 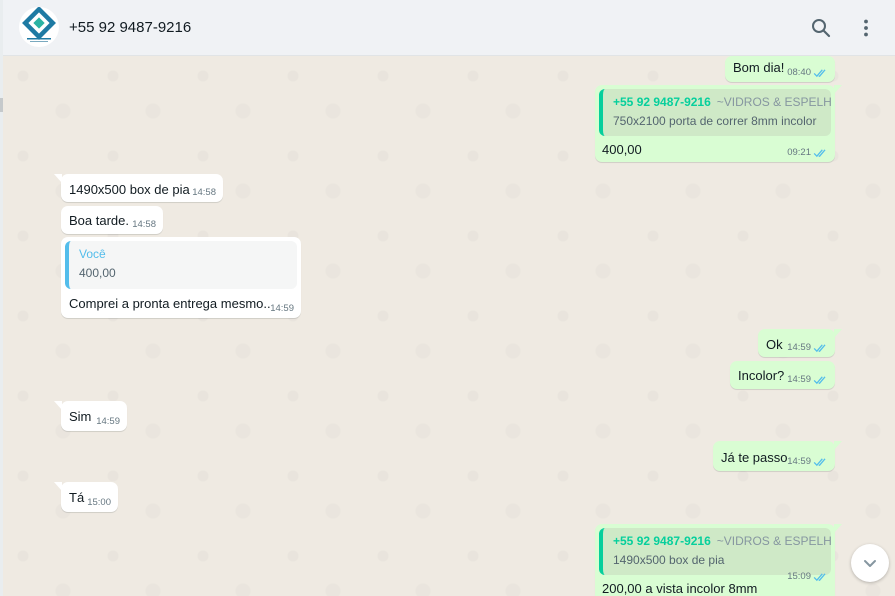 I want to click on quote-author: Você, so click(x=92, y=254).